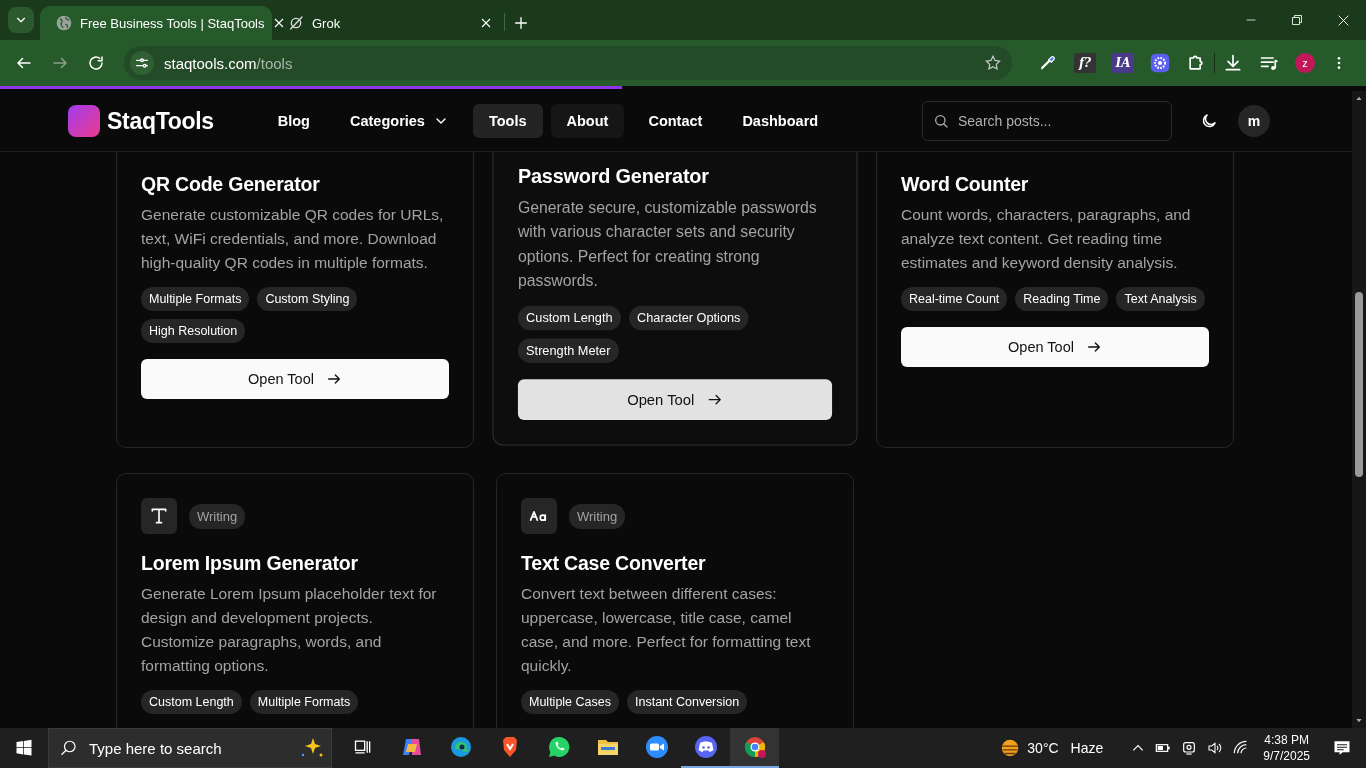 The image size is (1366, 768). Describe the element at coordinates (1043, 748) in the screenshot. I see `weather-temperature: 30°C` at that location.